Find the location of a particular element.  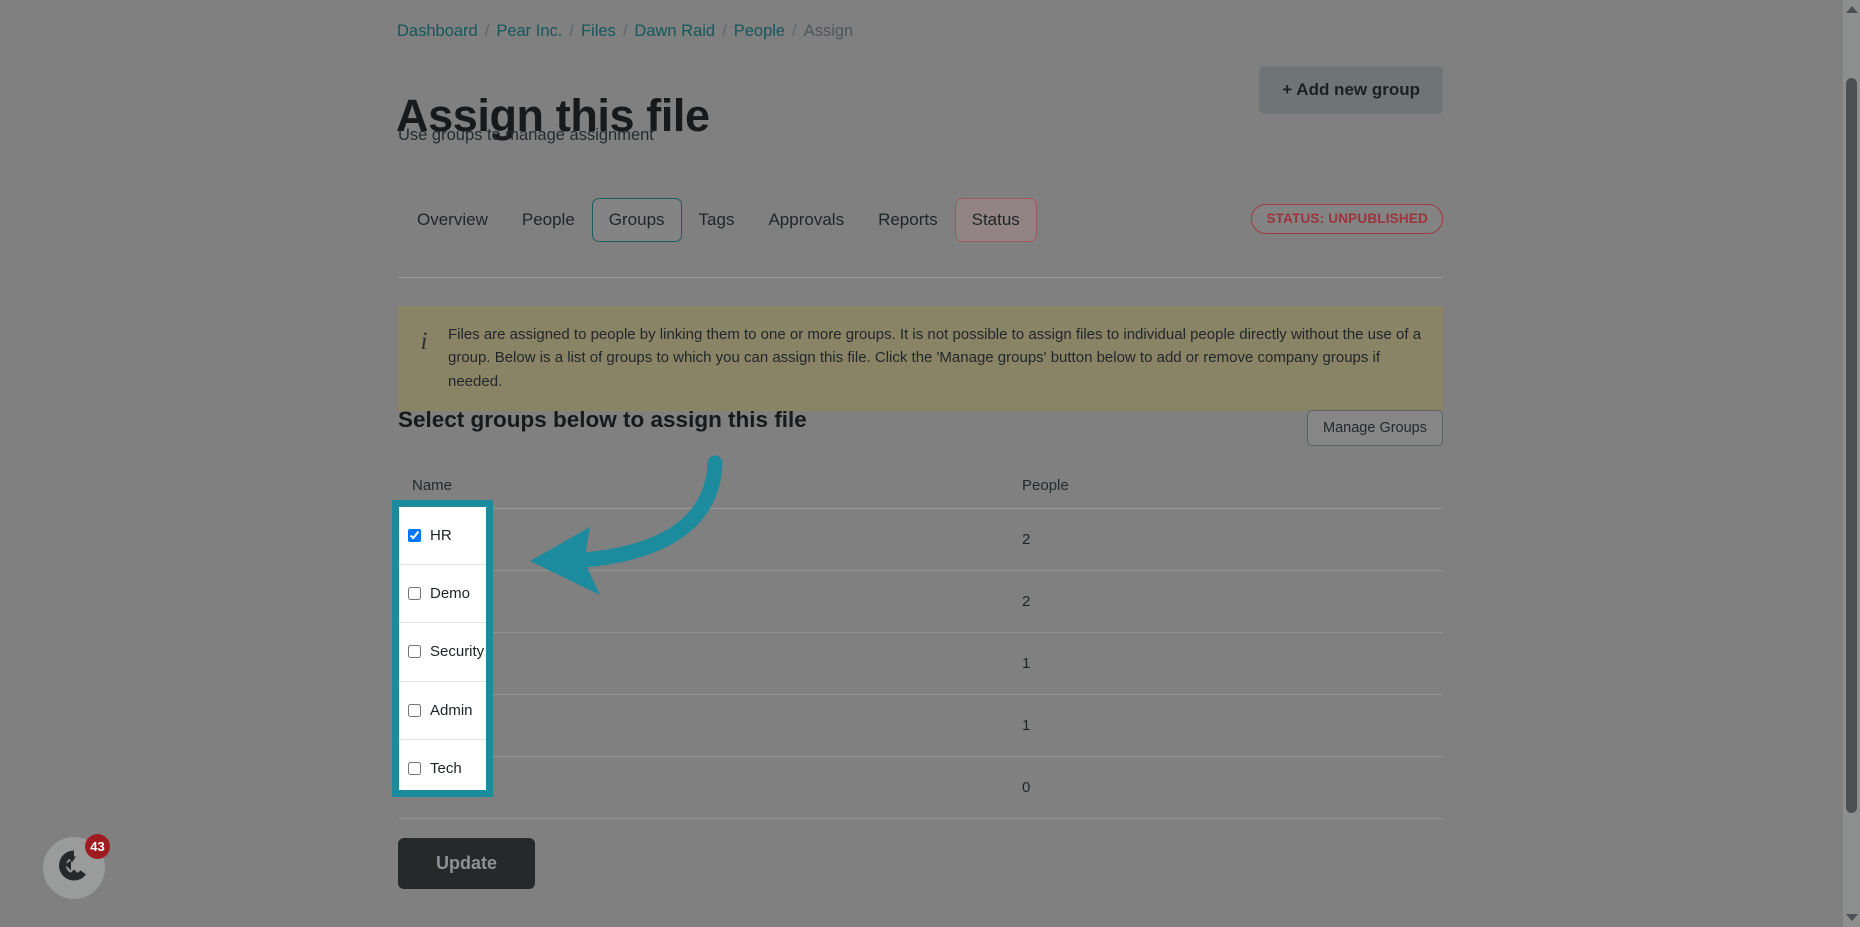

group-name-cell: Security is located at coordinates (703, 663).